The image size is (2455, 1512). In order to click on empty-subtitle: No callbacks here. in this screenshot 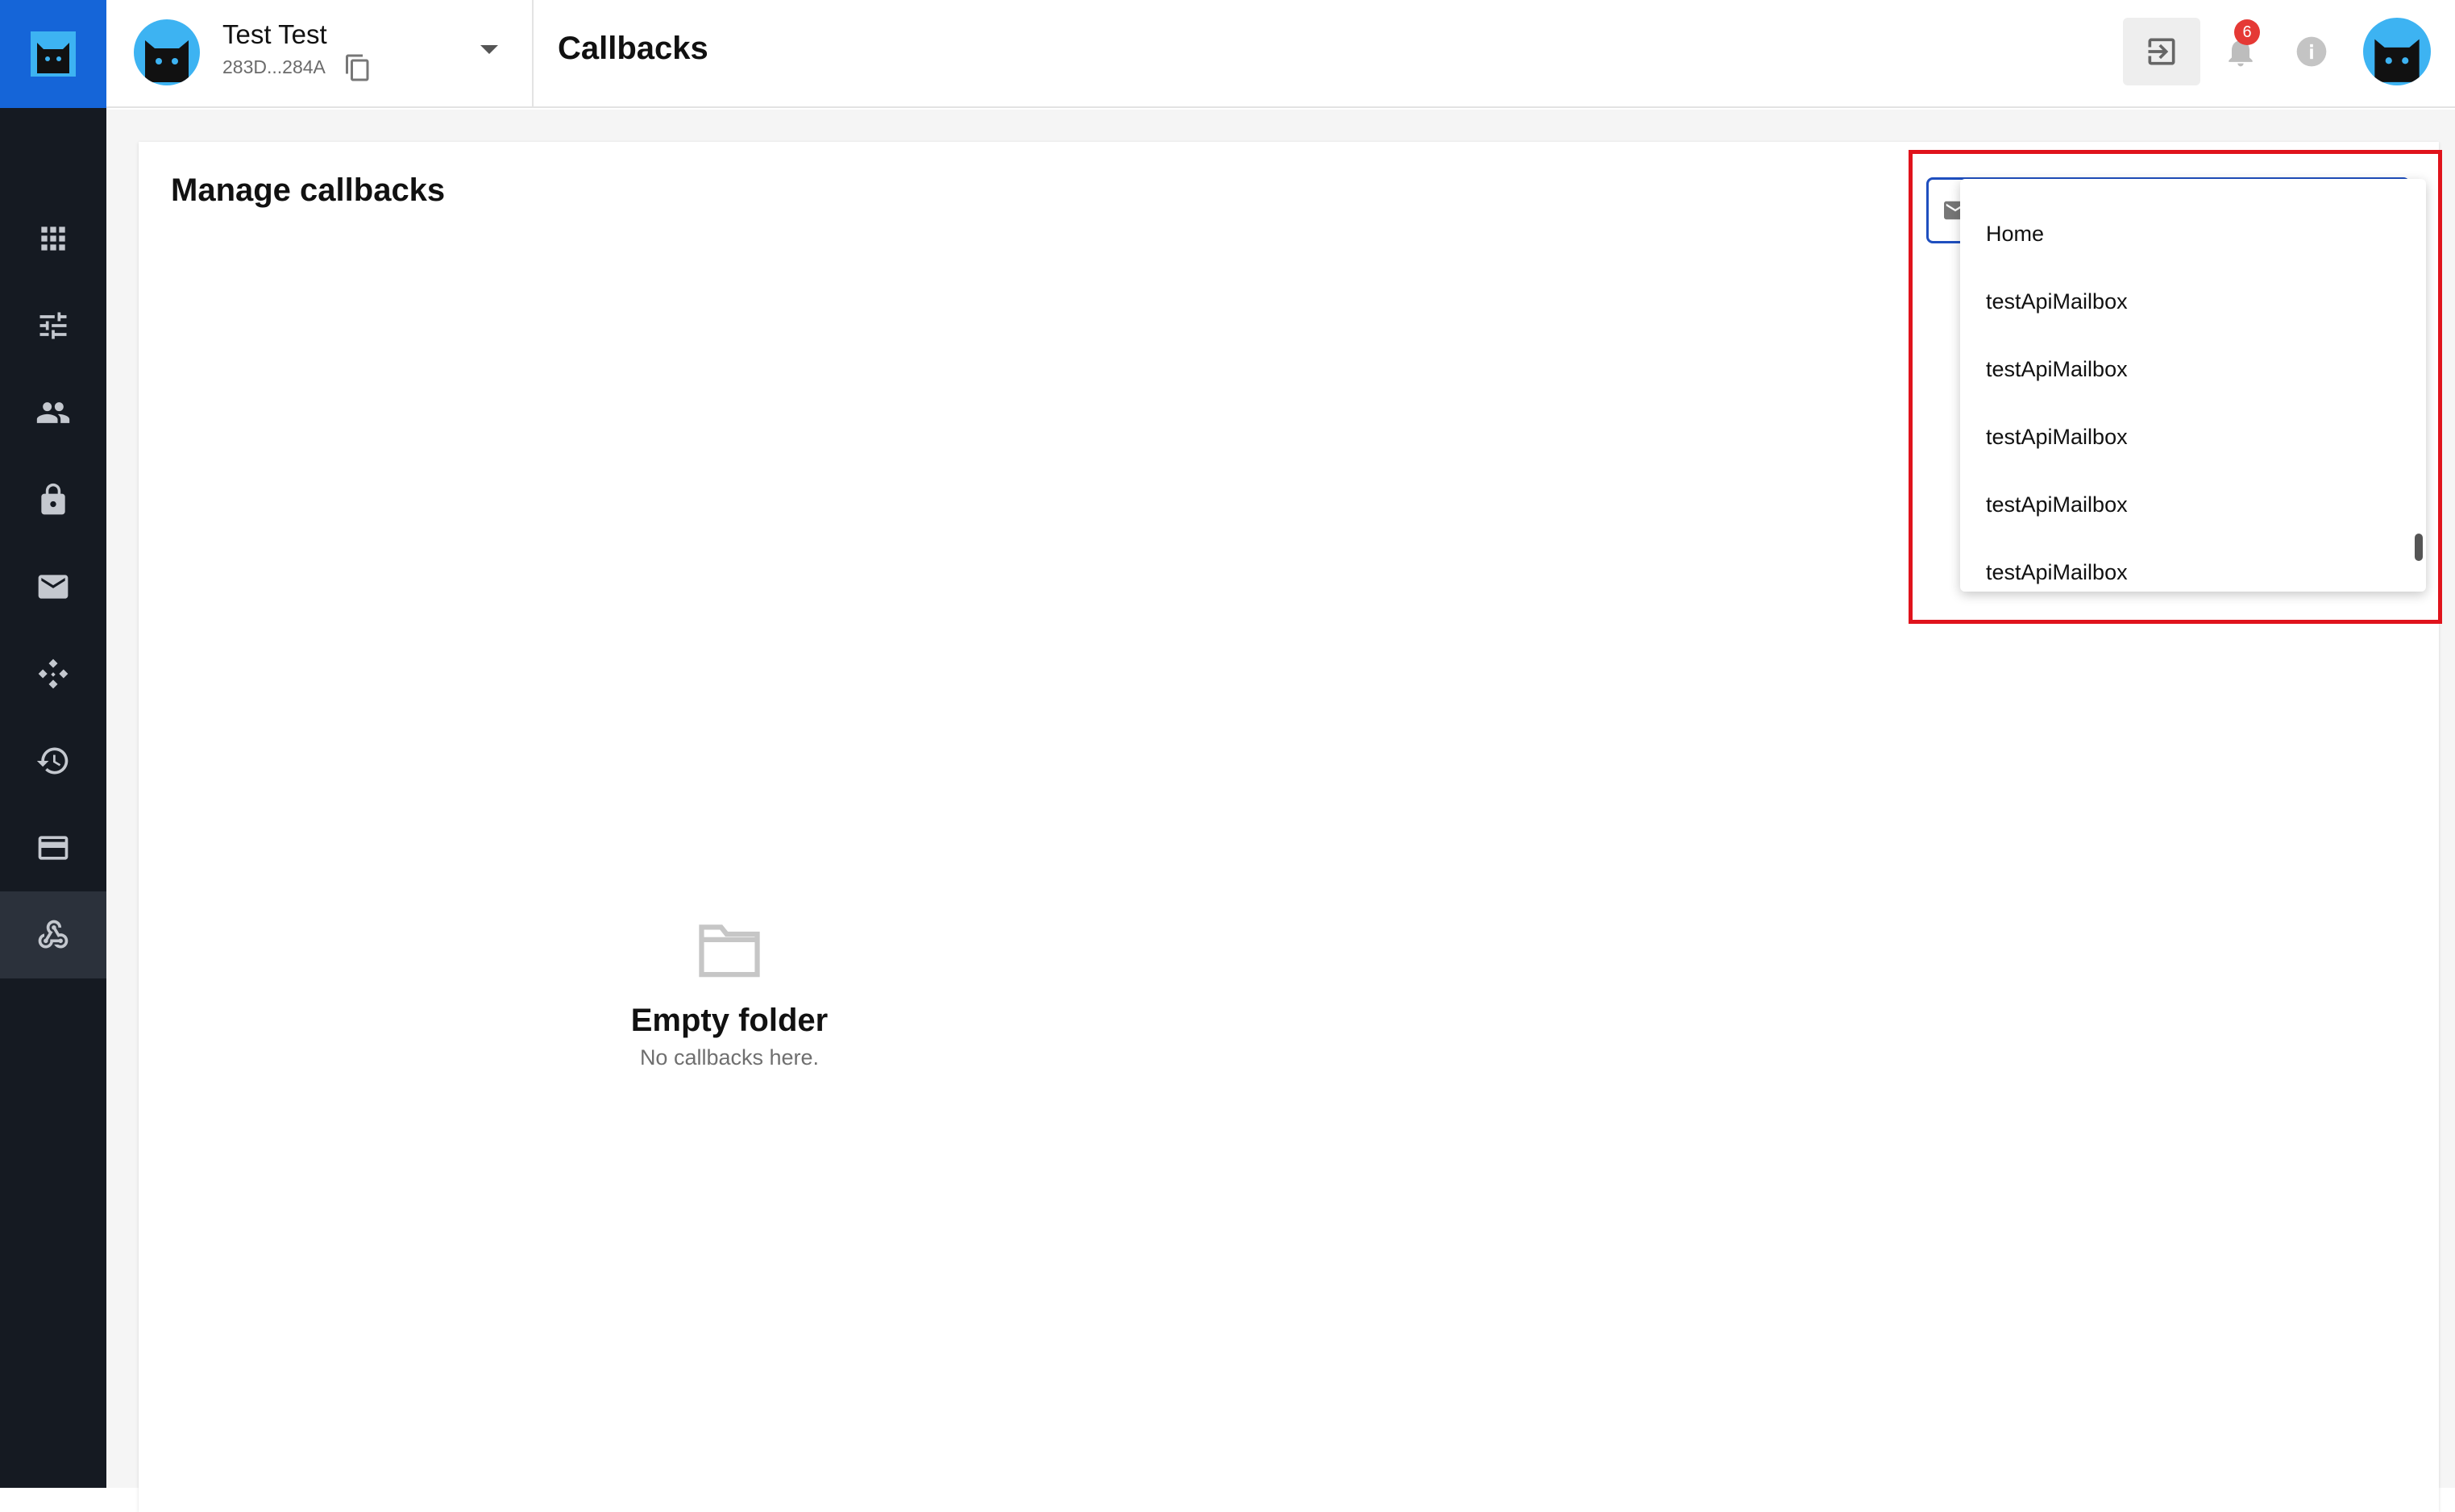, I will do `click(729, 1057)`.